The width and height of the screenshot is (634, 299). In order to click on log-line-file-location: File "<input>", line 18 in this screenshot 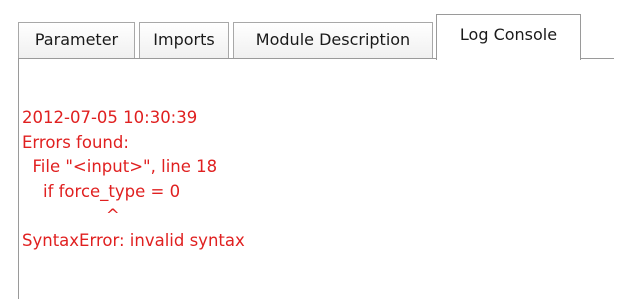, I will do `click(120, 166)`.